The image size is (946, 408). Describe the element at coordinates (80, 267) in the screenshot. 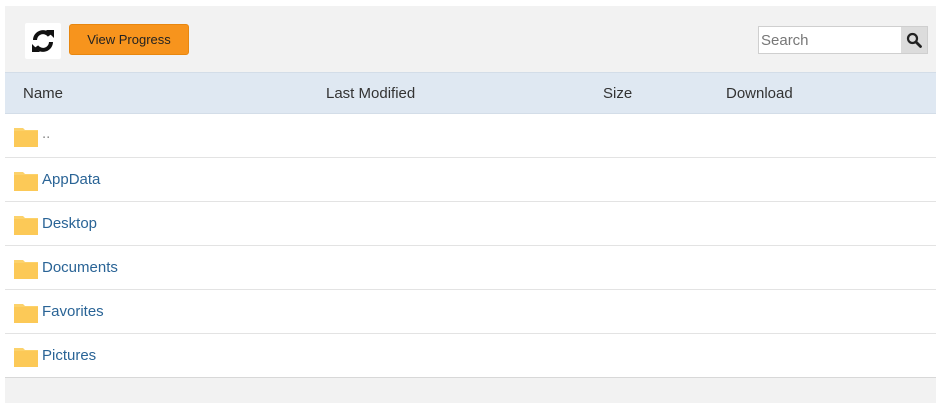

I see `row-name: Documents` at that location.